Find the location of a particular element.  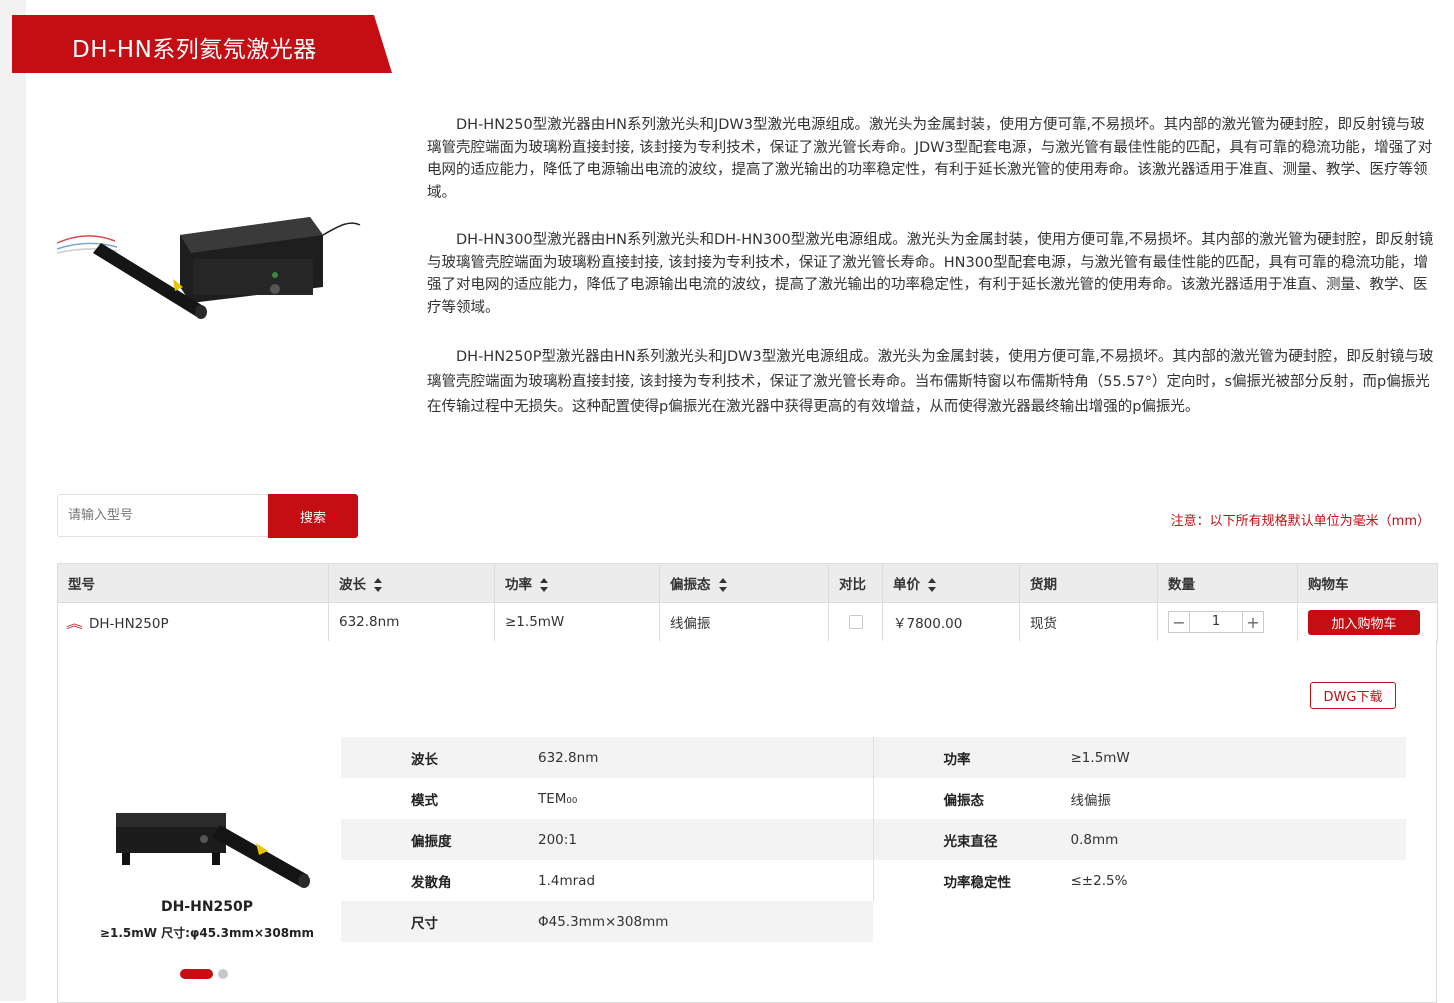

carousel-dot is located at coordinates (223, 974).